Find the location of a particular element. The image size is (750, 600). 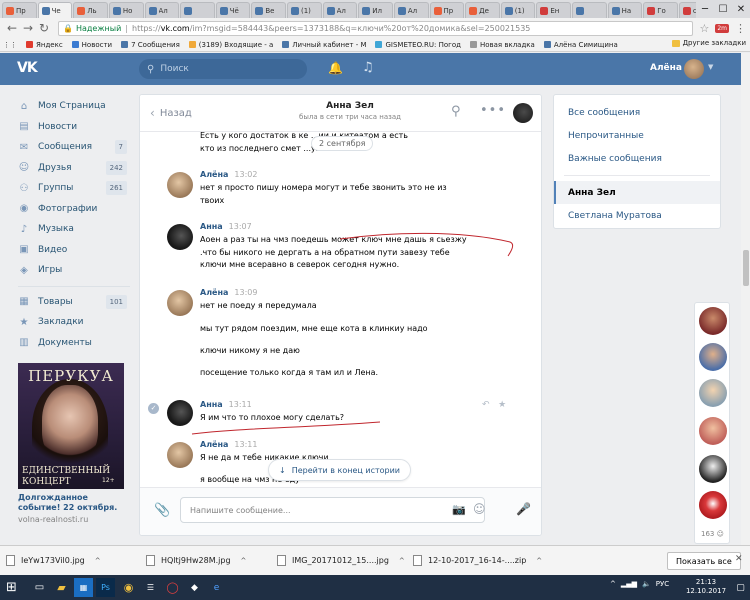

music-note-icon: ♫ is located at coordinates (368, 67).